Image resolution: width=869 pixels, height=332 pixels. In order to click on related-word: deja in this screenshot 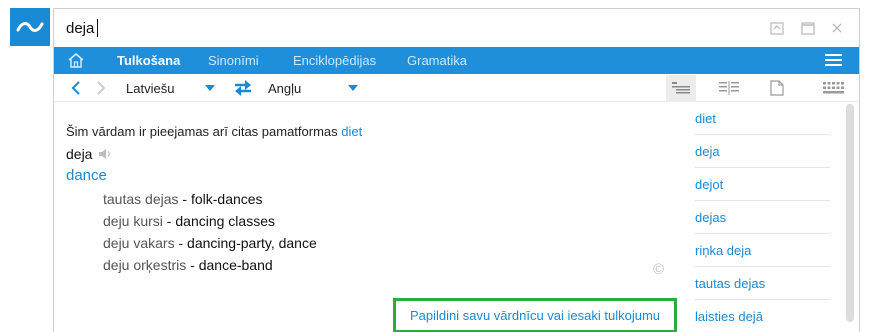, I will do `click(762, 151)`.